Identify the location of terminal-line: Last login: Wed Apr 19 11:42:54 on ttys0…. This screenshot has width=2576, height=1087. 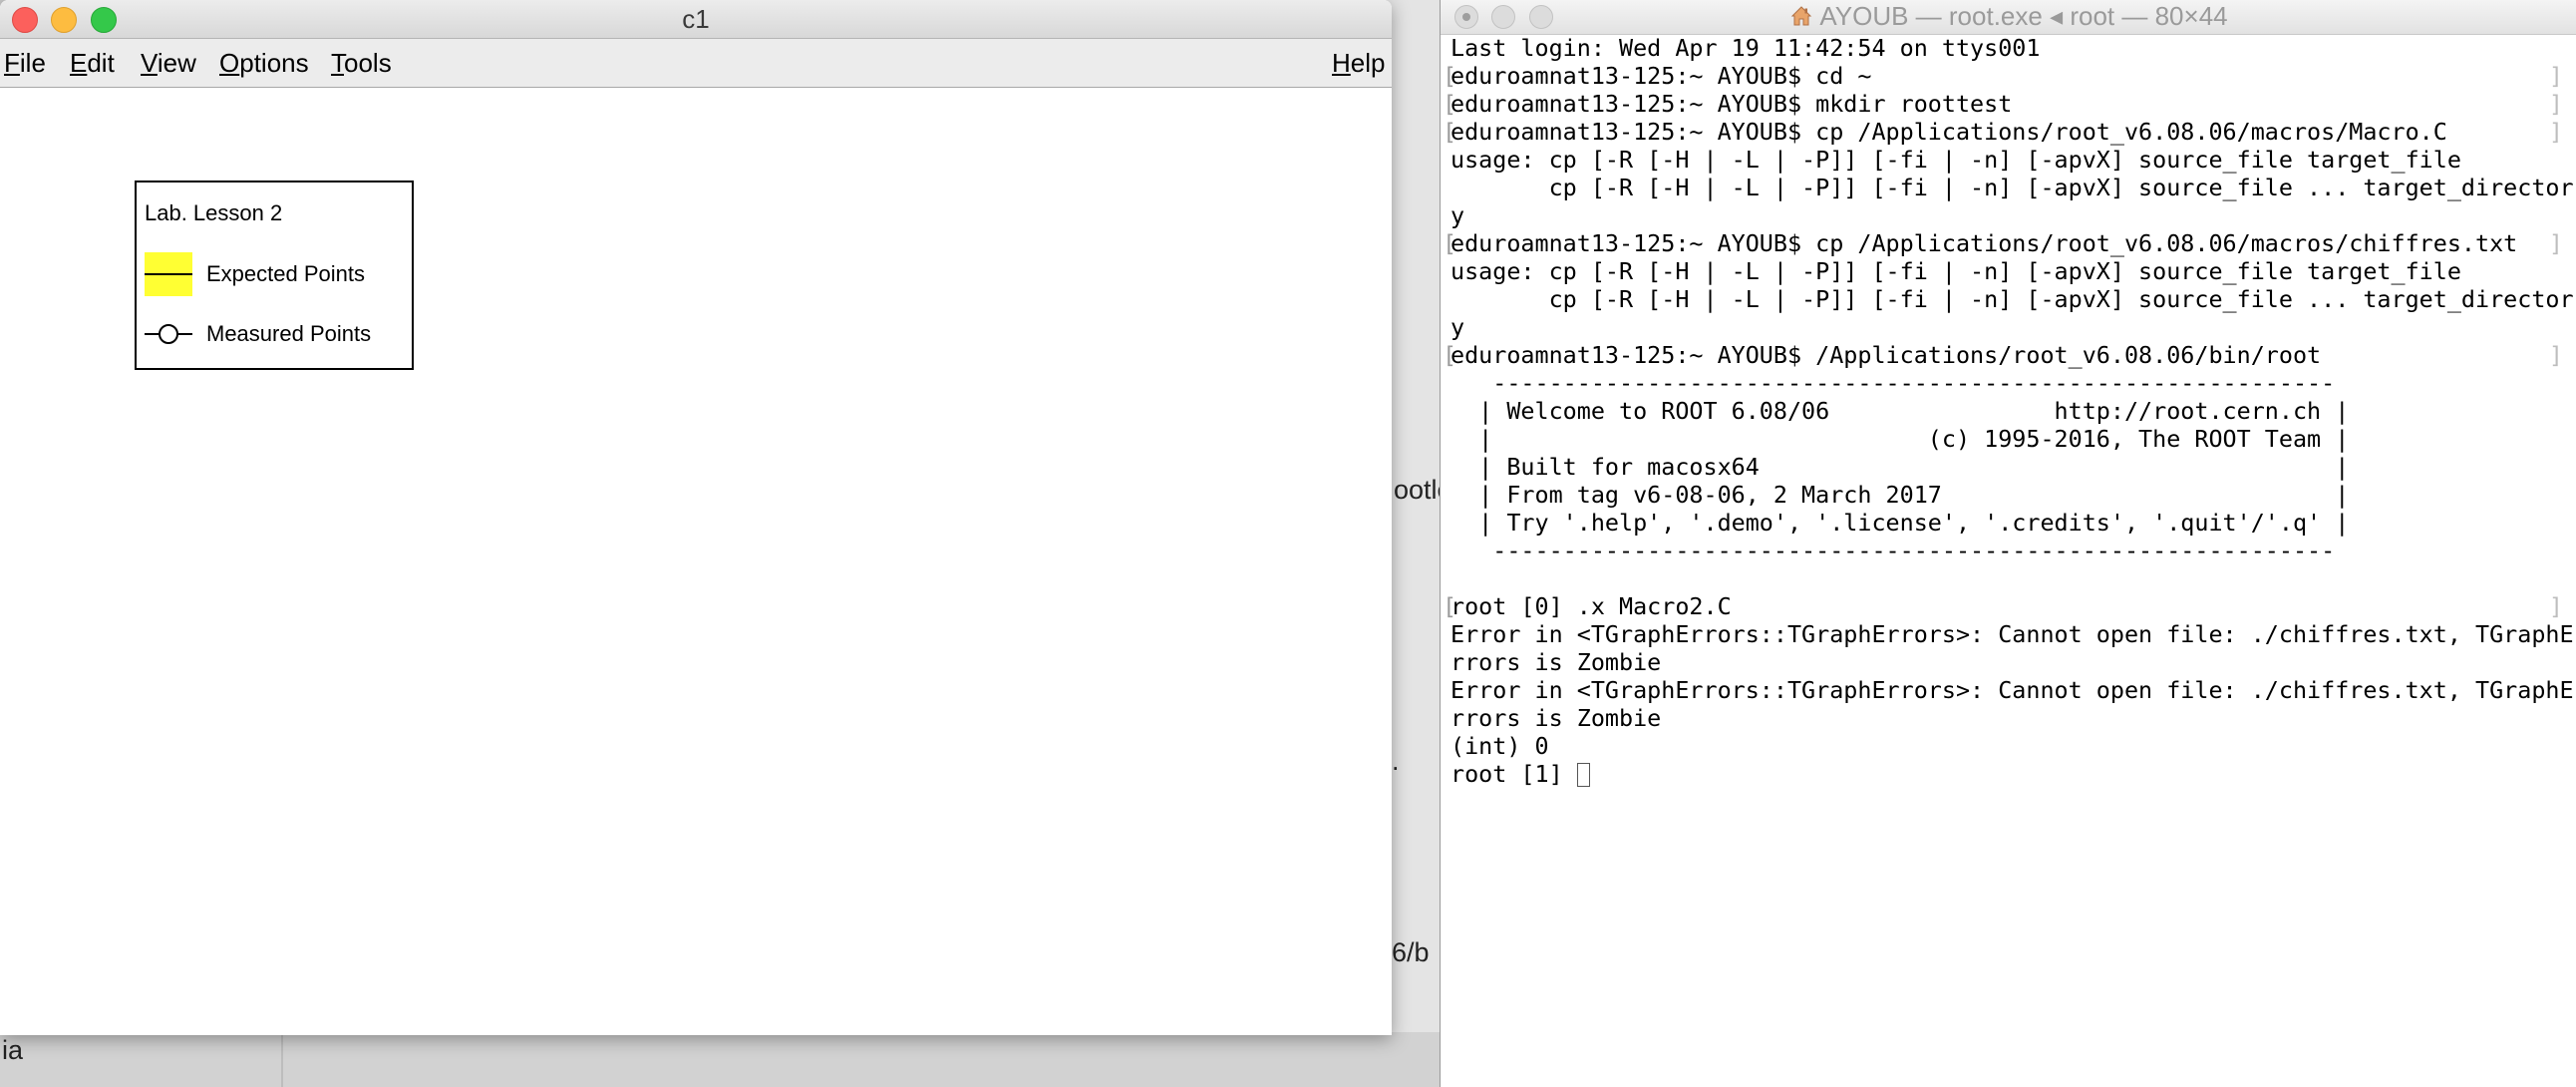
(2013, 48).